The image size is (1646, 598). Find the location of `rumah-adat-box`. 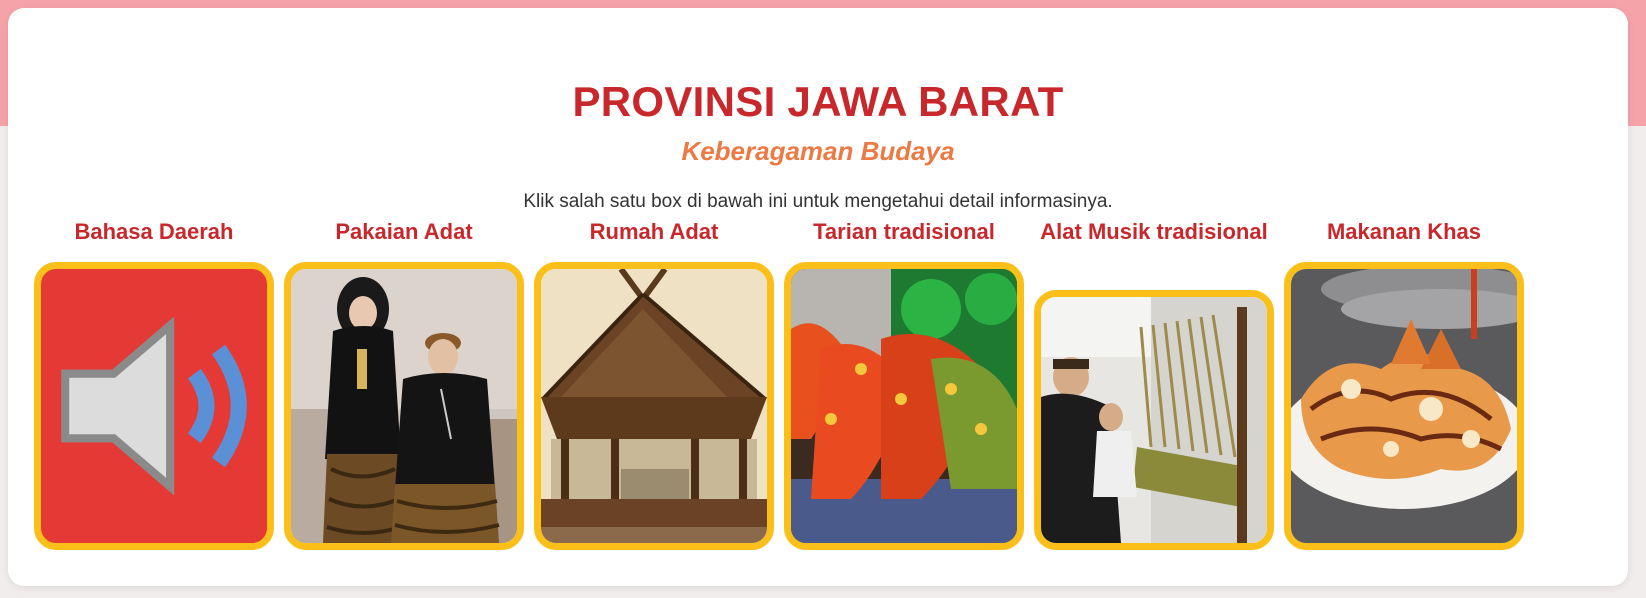

rumah-adat-box is located at coordinates (654, 406).